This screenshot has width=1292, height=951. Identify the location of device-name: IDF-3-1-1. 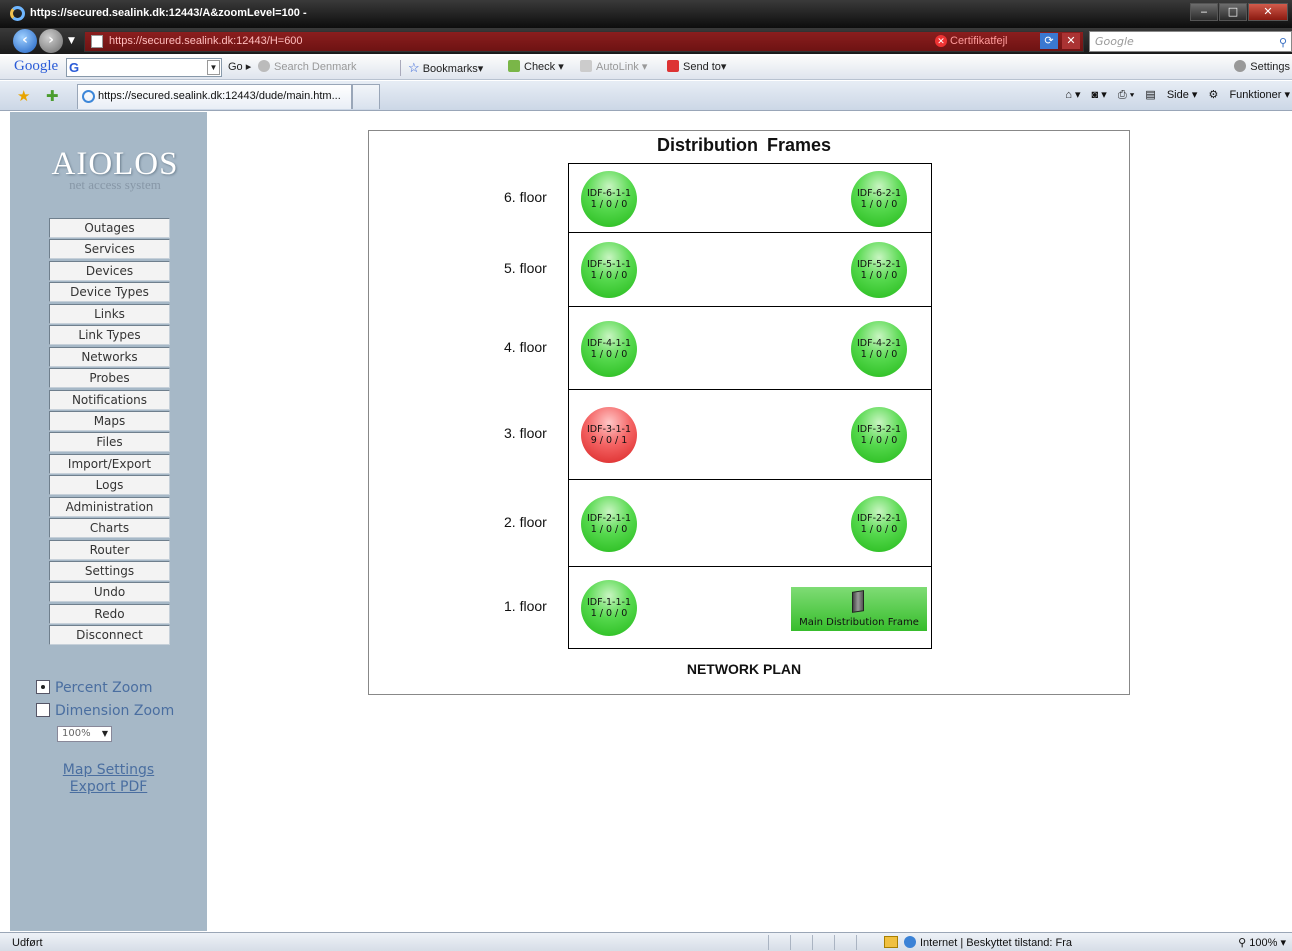
(609, 429).